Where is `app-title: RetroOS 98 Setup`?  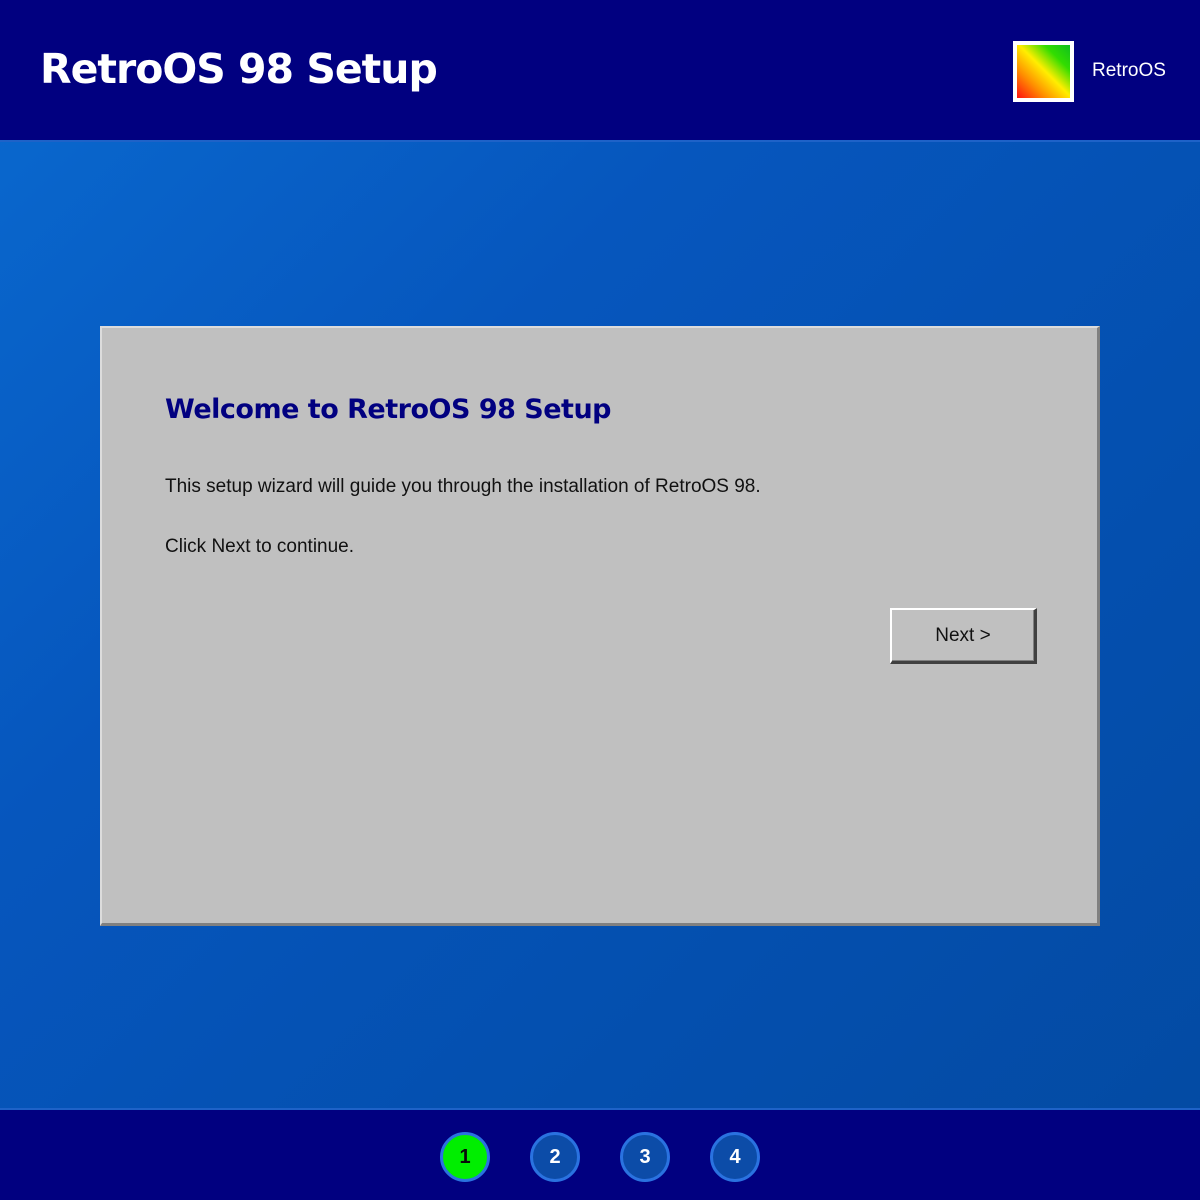
app-title: RetroOS 98 Setup is located at coordinates (239, 69).